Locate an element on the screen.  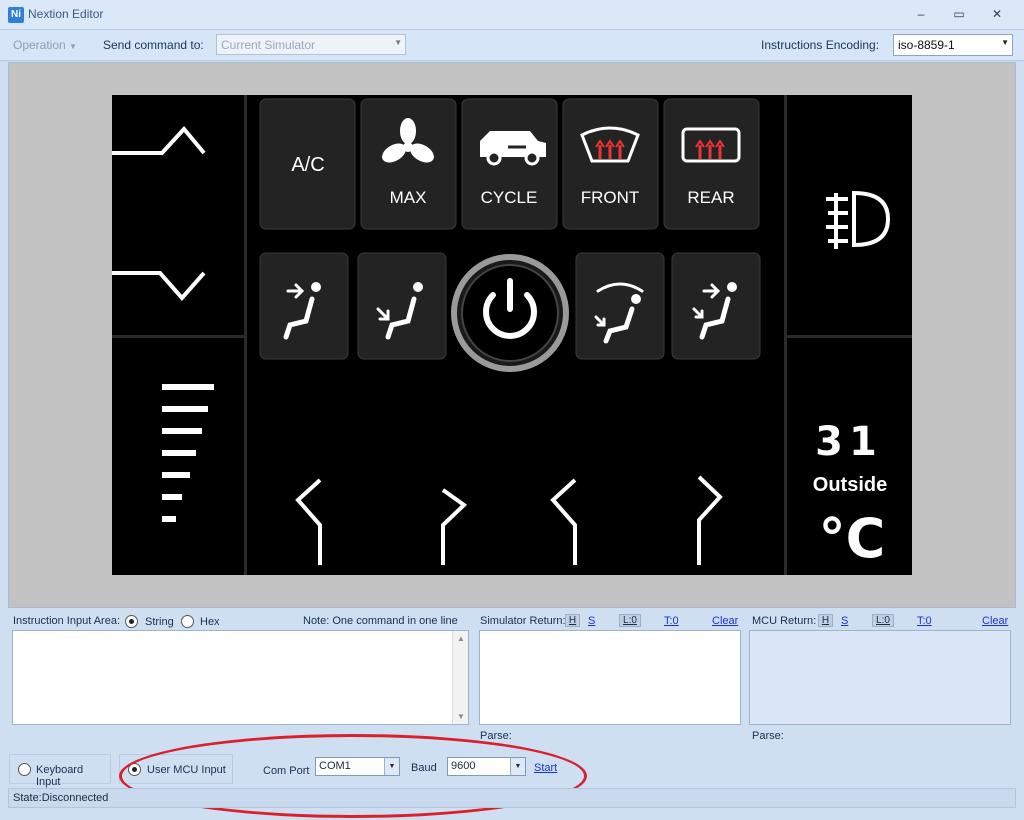
seat-defrost-feet-button is located at coordinates (620, 306).